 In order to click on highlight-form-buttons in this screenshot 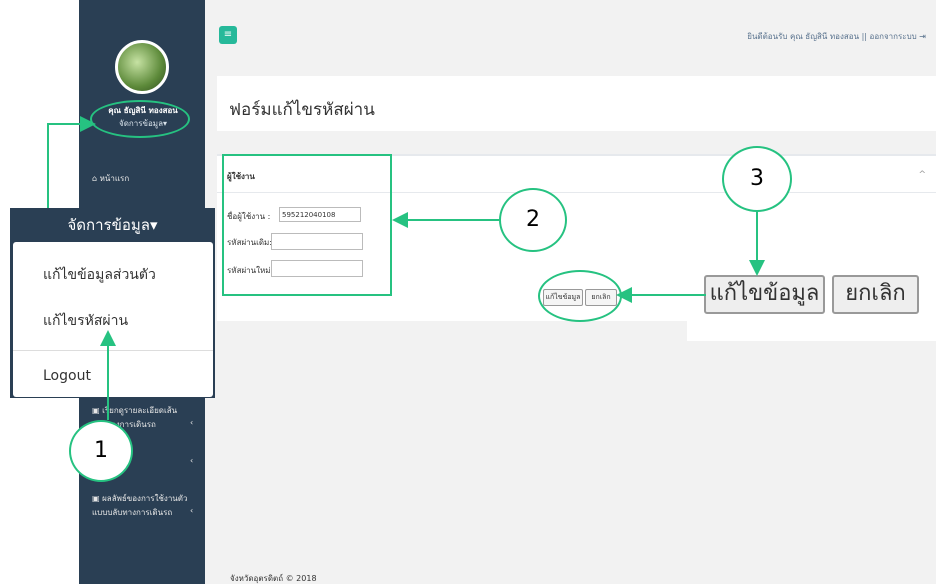, I will do `click(580, 296)`.